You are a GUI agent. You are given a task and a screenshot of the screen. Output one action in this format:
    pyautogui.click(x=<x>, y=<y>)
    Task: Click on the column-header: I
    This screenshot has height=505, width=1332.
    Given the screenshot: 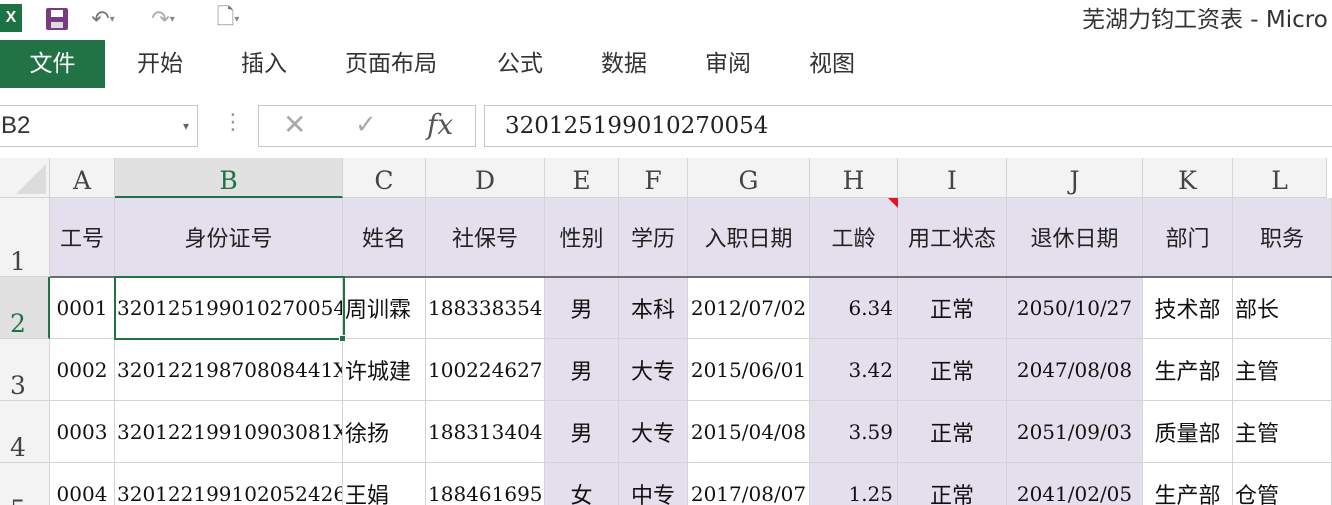 What is the action you would take?
    pyautogui.click(x=952, y=178)
    